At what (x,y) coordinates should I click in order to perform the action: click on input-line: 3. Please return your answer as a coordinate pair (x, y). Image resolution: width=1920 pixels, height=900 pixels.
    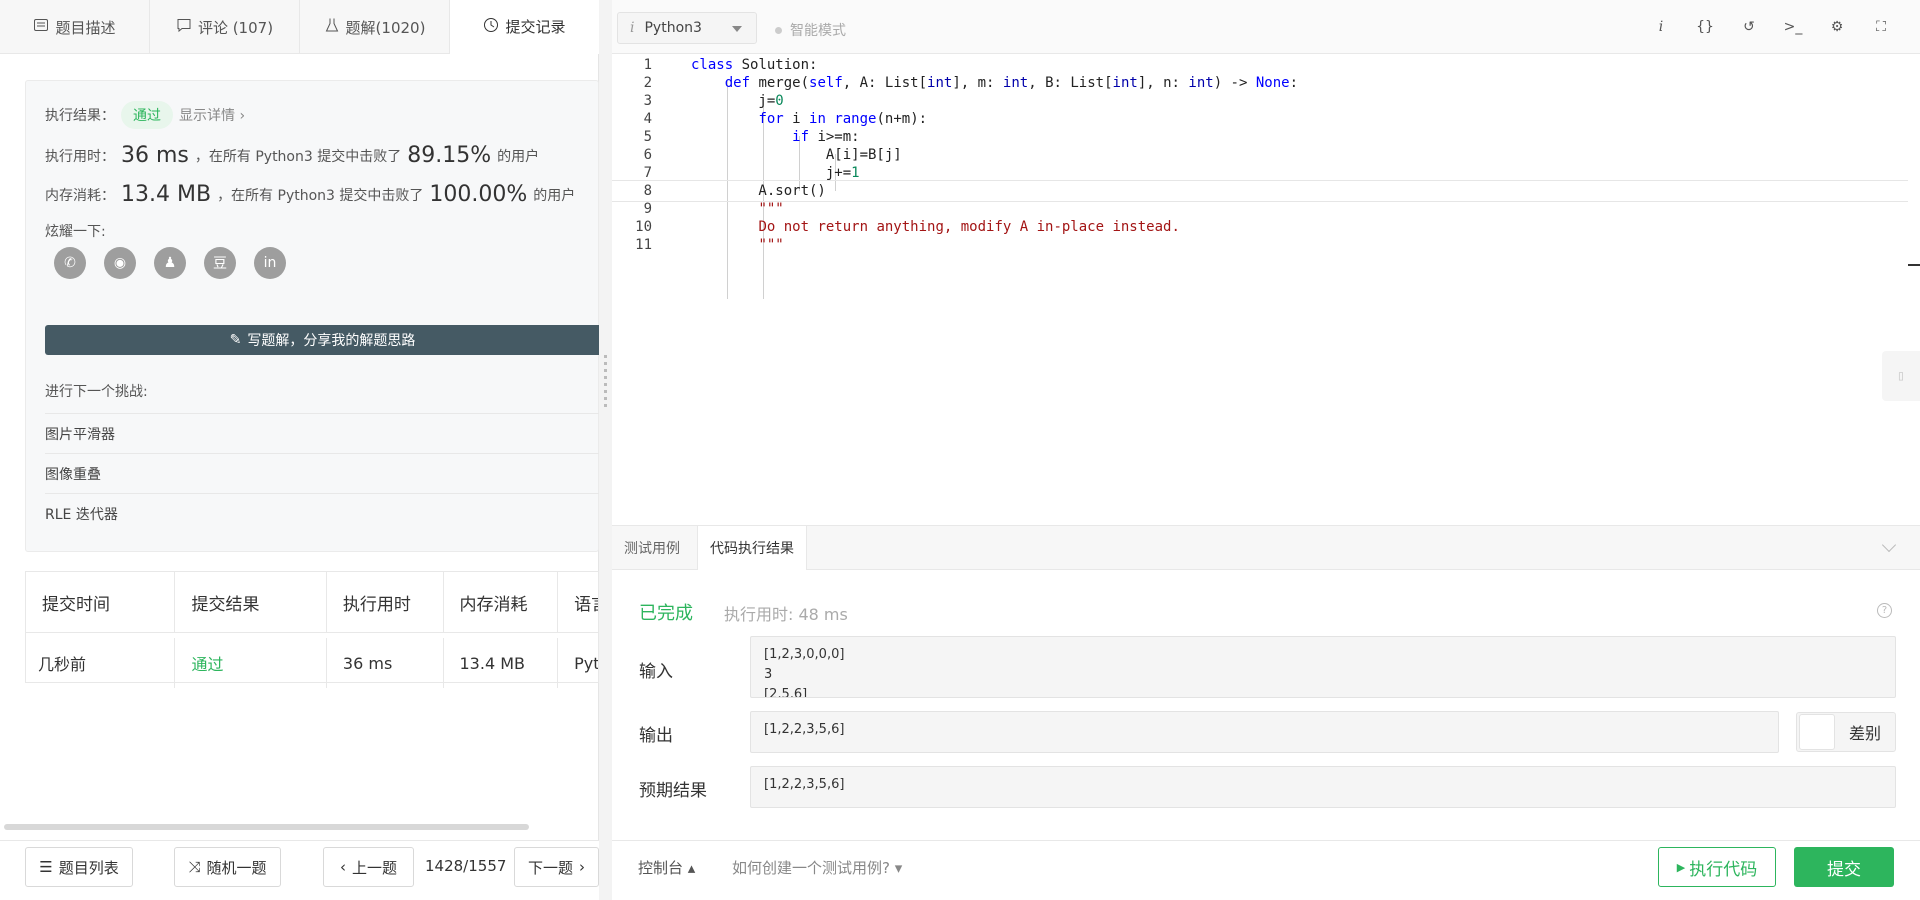
    Looking at the image, I should click on (768, 674).